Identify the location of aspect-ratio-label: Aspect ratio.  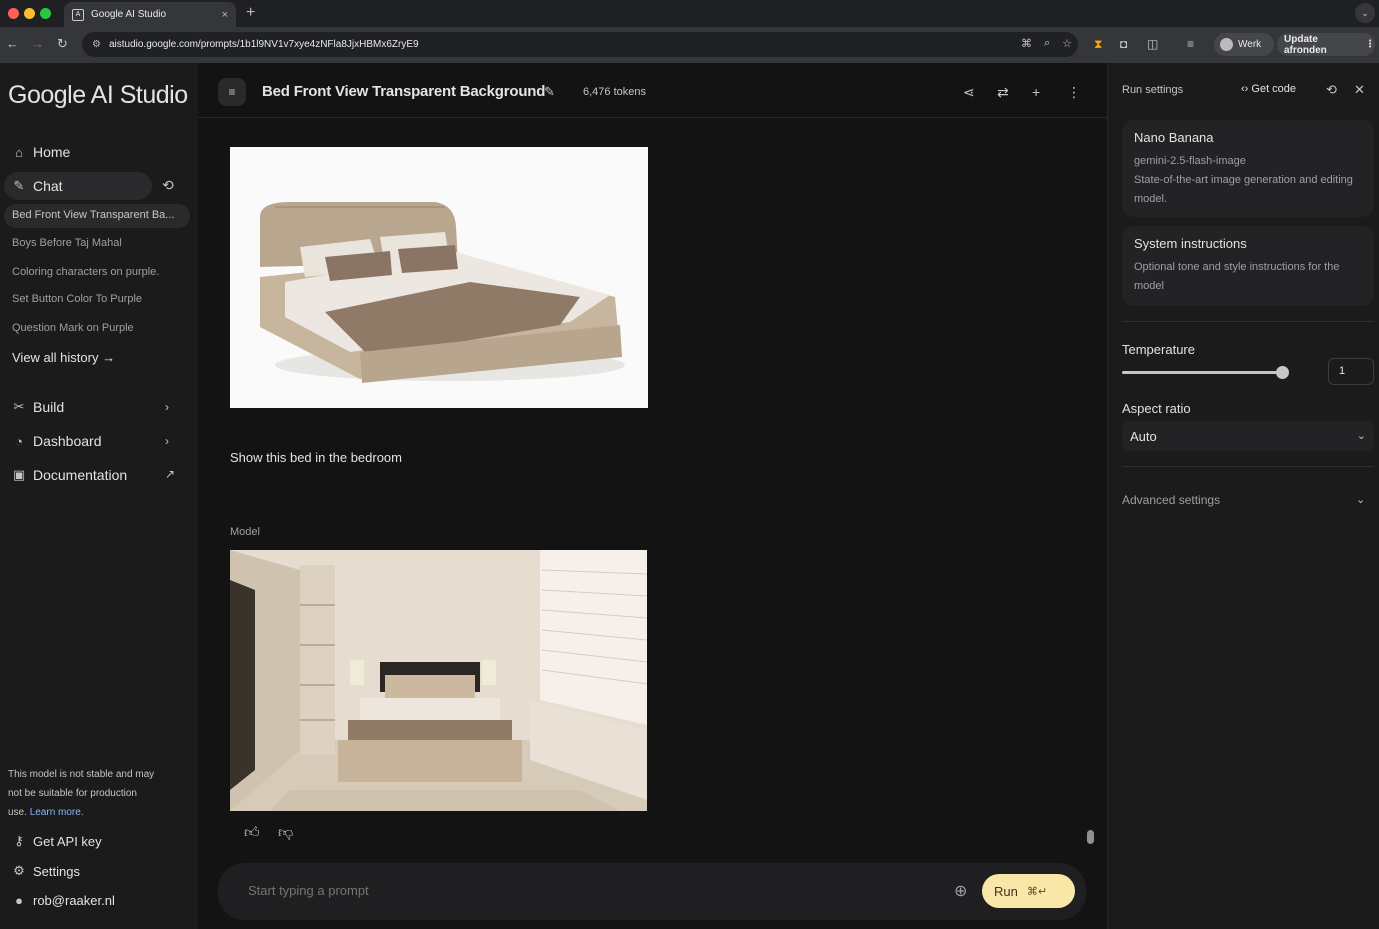
(1156, 408).